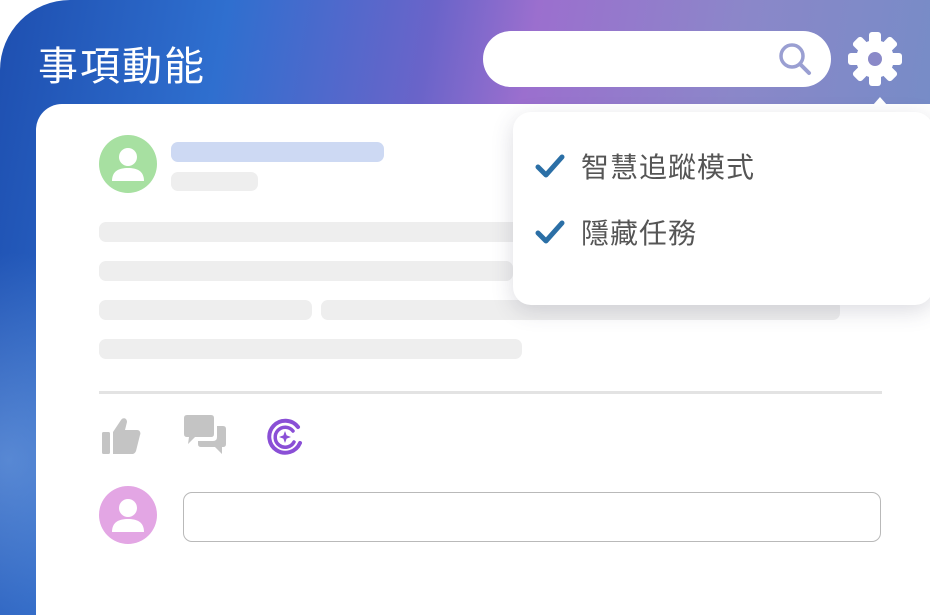 The image size is (930, 615). I want to click on menu-item-label: 隱藏任務, so click(639, 233).